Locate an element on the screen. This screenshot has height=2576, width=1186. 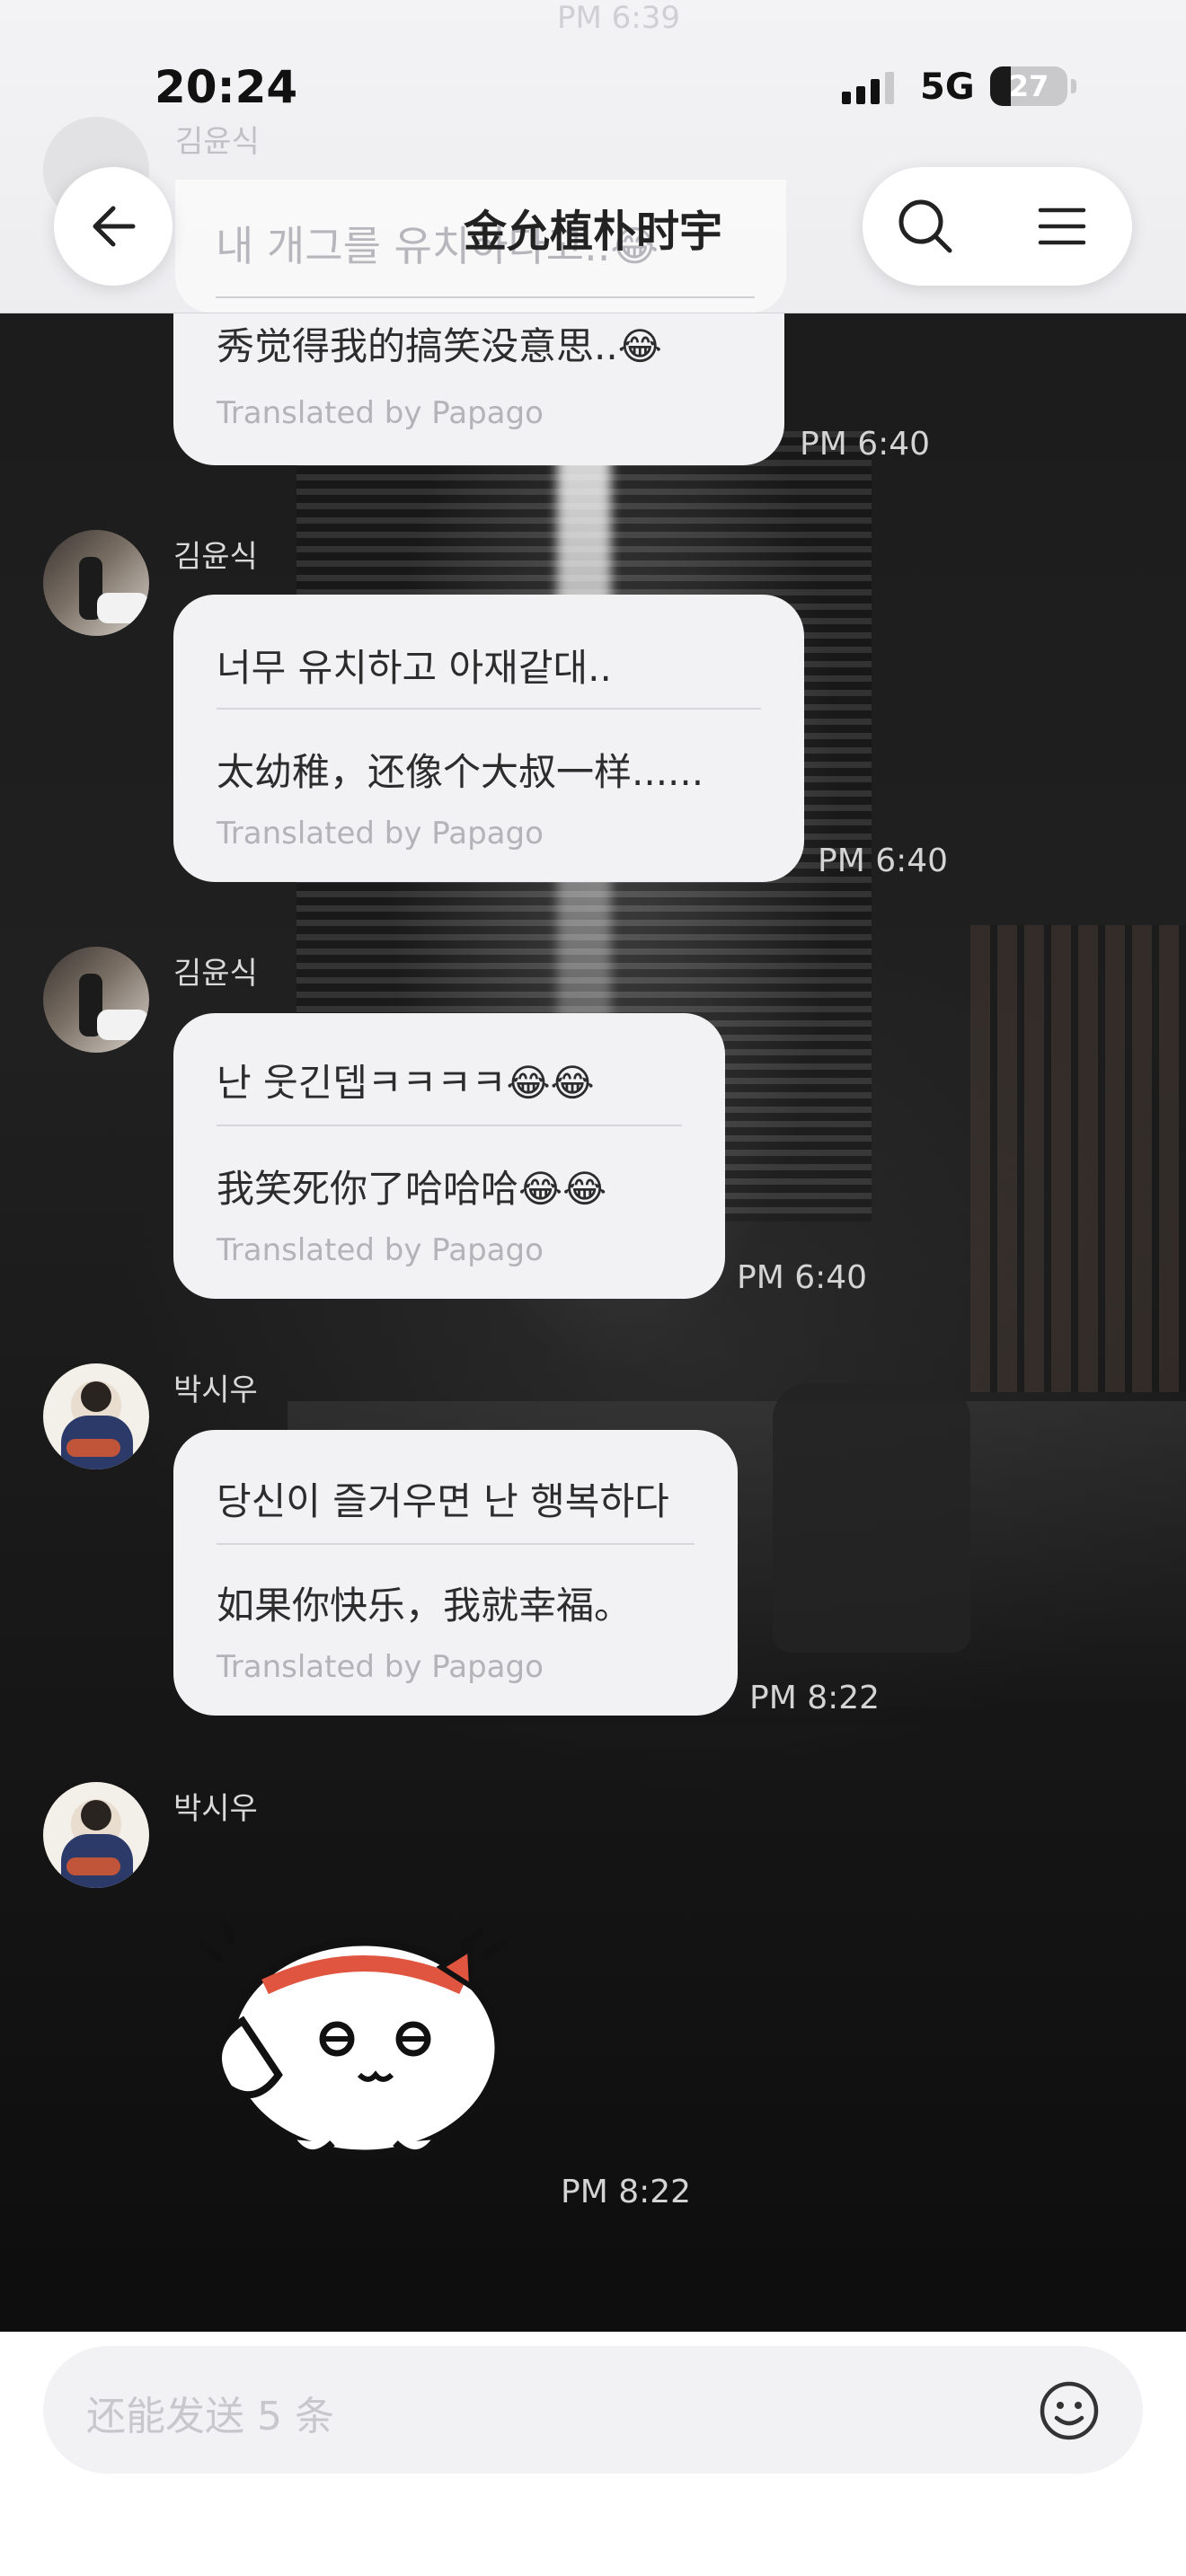
network-type: 5G is located at coordinates (947, 87).